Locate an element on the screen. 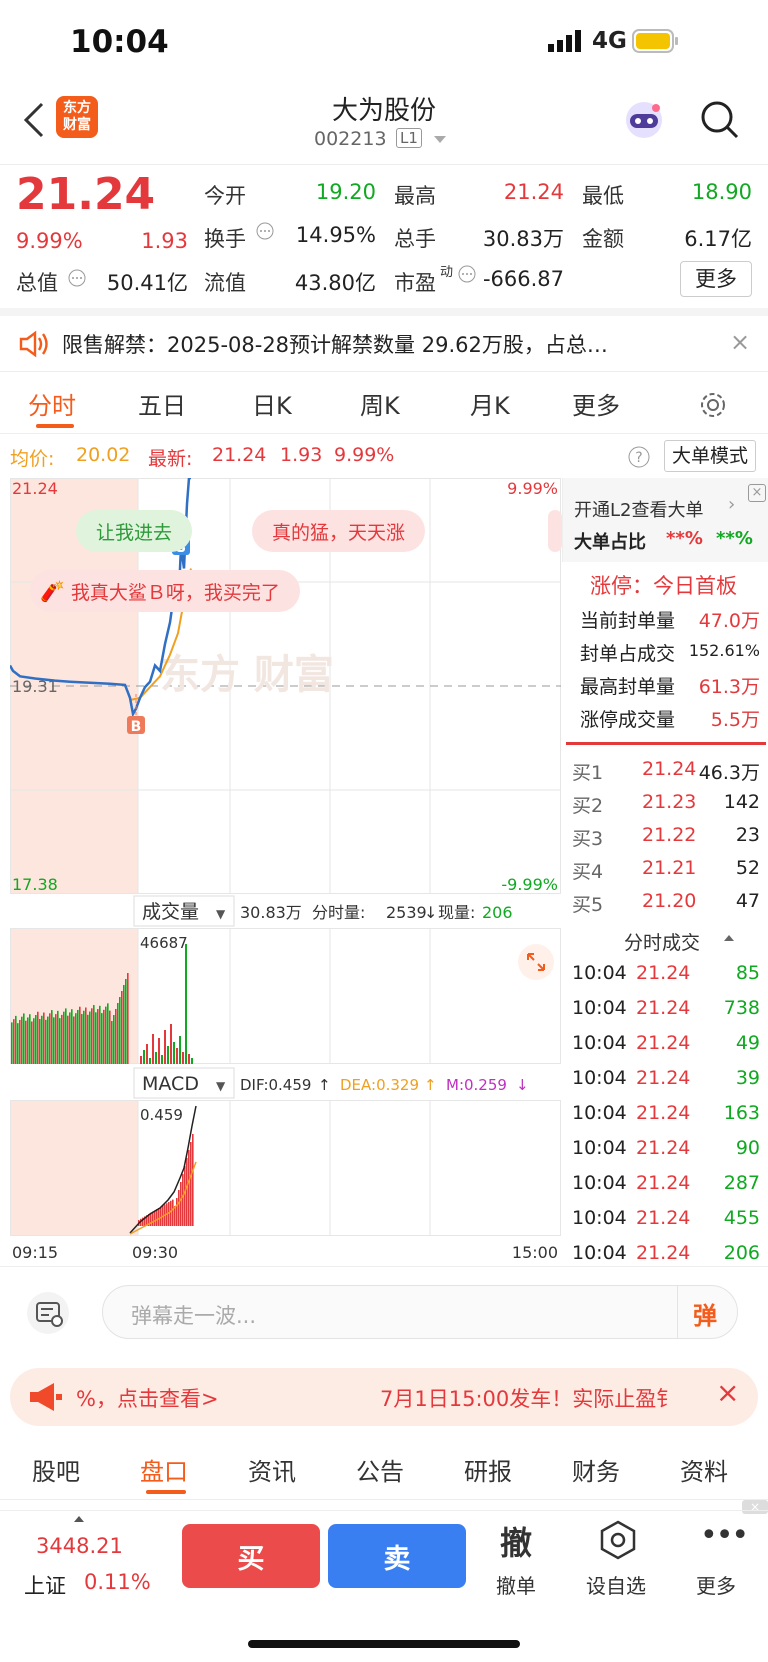 The height and width of the screenshot is (1662, 768). comment-bar: 弹幕走一波... 弹 is located at coordinates (384, 1312).